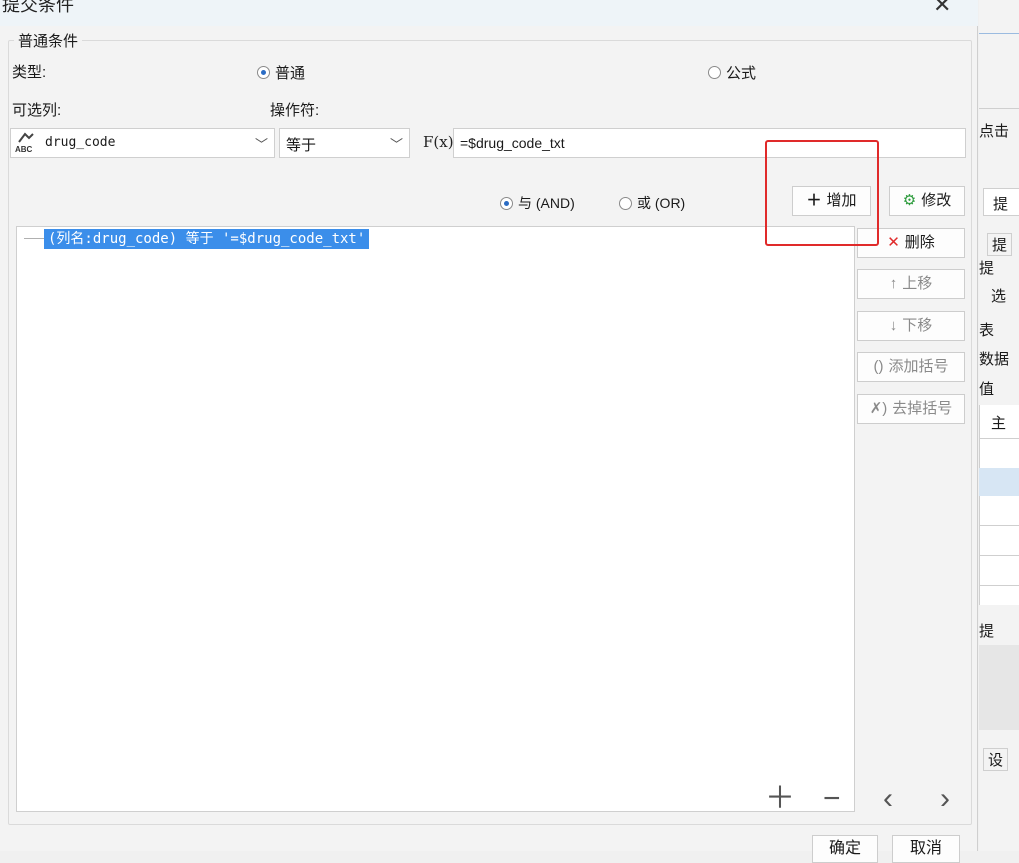  I want to click on operator-value: 等于, so click(301, 145).